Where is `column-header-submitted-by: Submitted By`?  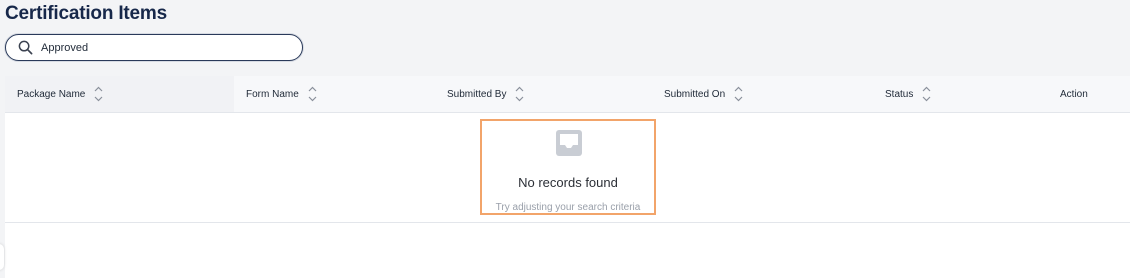 column-header-submitted-by: Submitted By is located at coordinates (485, 94).